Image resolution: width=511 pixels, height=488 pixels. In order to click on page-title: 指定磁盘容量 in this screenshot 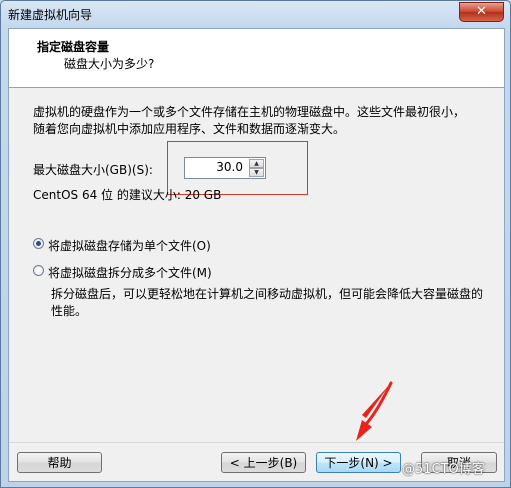, I will do `click(73, 47)`.